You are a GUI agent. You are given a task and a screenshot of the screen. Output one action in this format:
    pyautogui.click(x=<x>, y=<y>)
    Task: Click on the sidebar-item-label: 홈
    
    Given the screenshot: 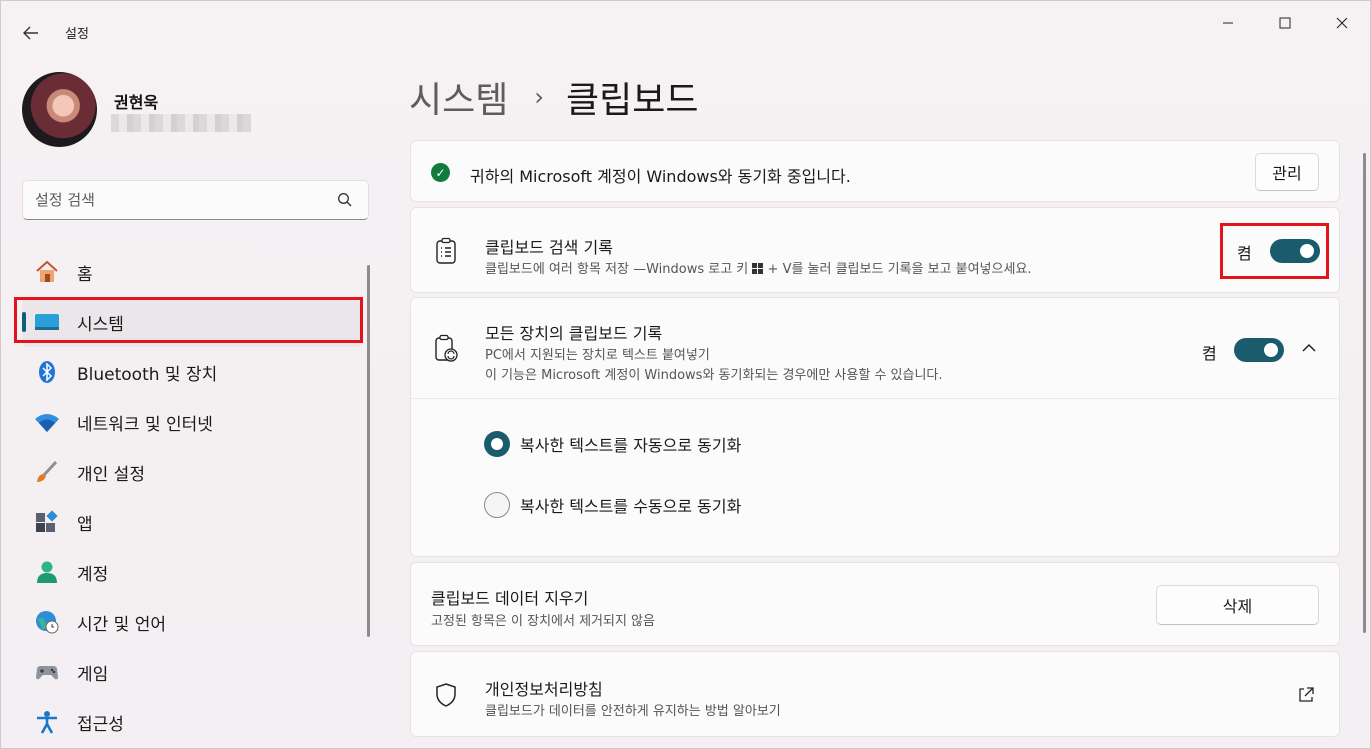 What is the action you would take?
    pyautogui.click(x=85, y=274)
    